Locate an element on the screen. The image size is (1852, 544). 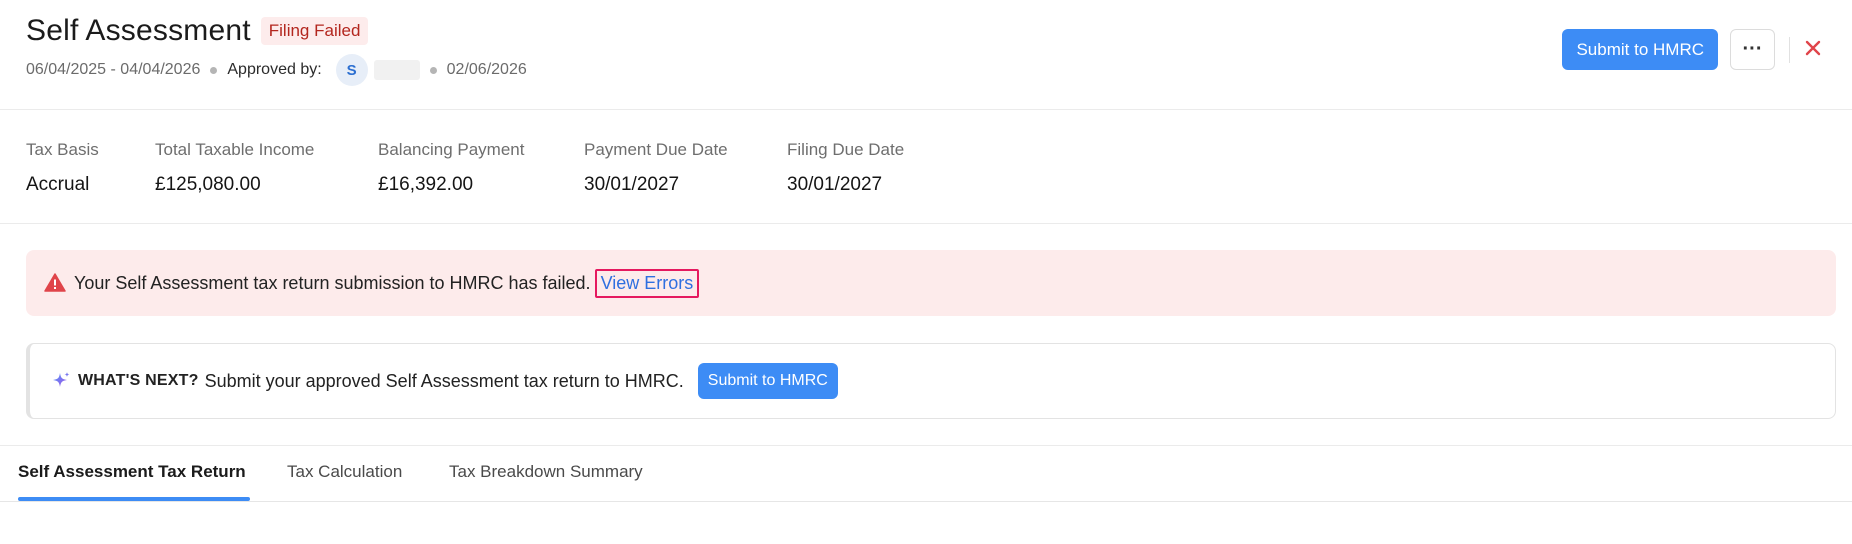
summary-label: Payment Due Date is located at coordinates (656, 149).